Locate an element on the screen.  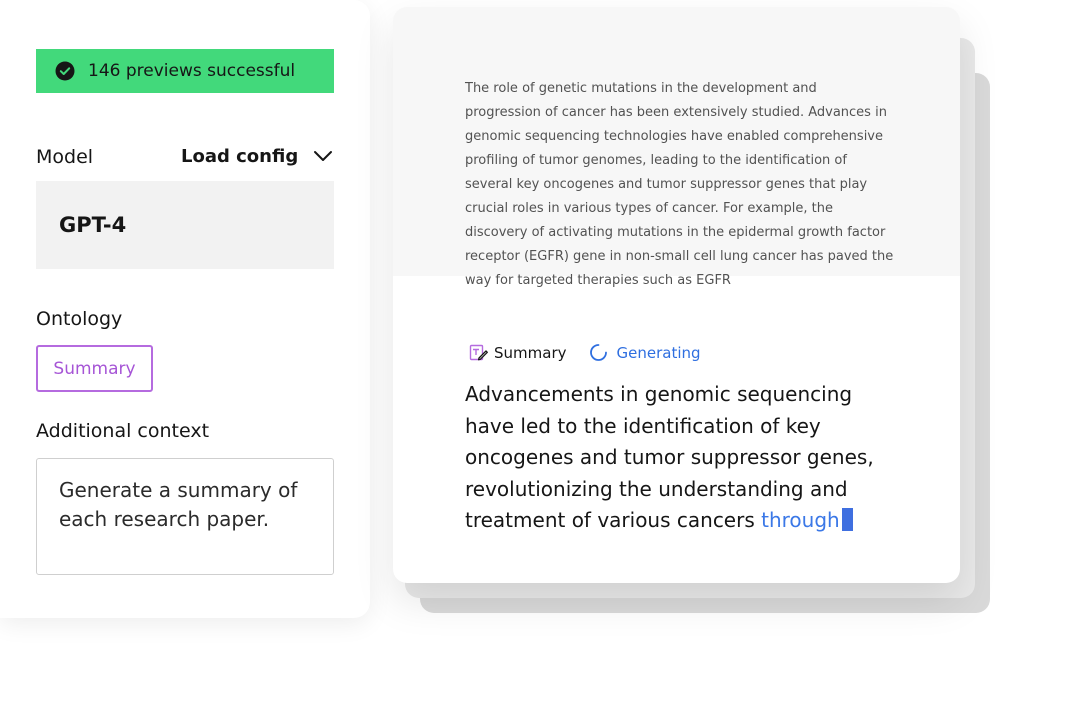
generation-header: Summary Generating is located at coordinates (585, 352).